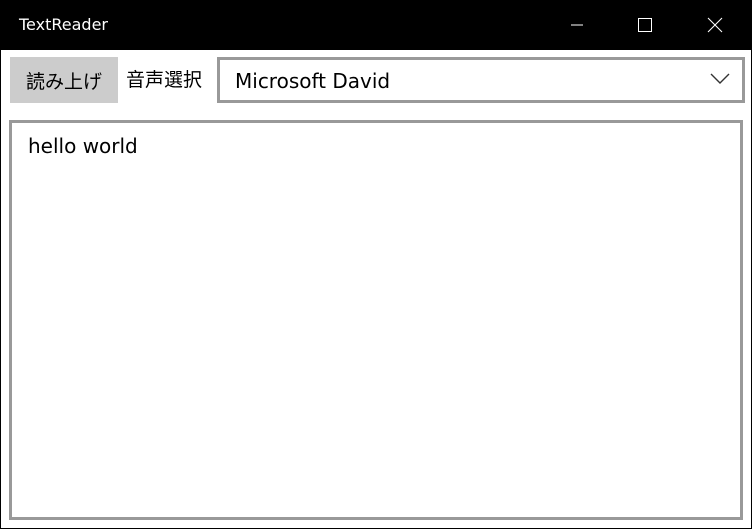 Image resolution: width=752 pixels, height=529 pixels. What do you see at coordinates (313, 81) in the screenshot?
I see `voice-selected-value: Microsoft David` at bounding box center [313, 81].